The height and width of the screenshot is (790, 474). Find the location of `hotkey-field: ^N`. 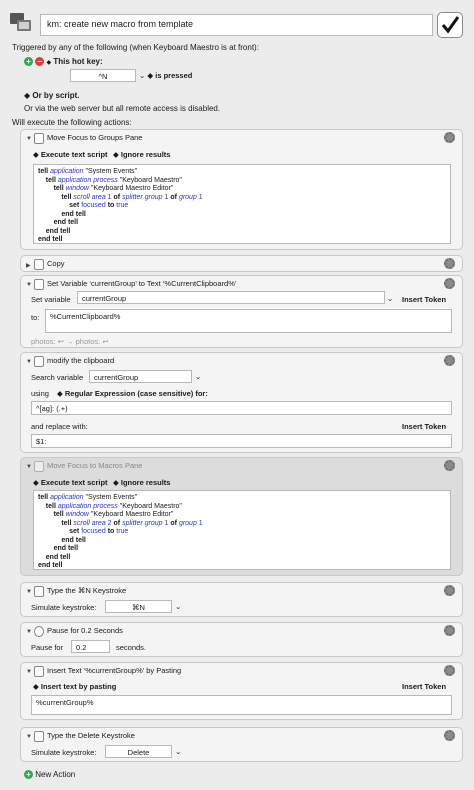

hotkey-field: ^N is located at coordinates (103, 75).